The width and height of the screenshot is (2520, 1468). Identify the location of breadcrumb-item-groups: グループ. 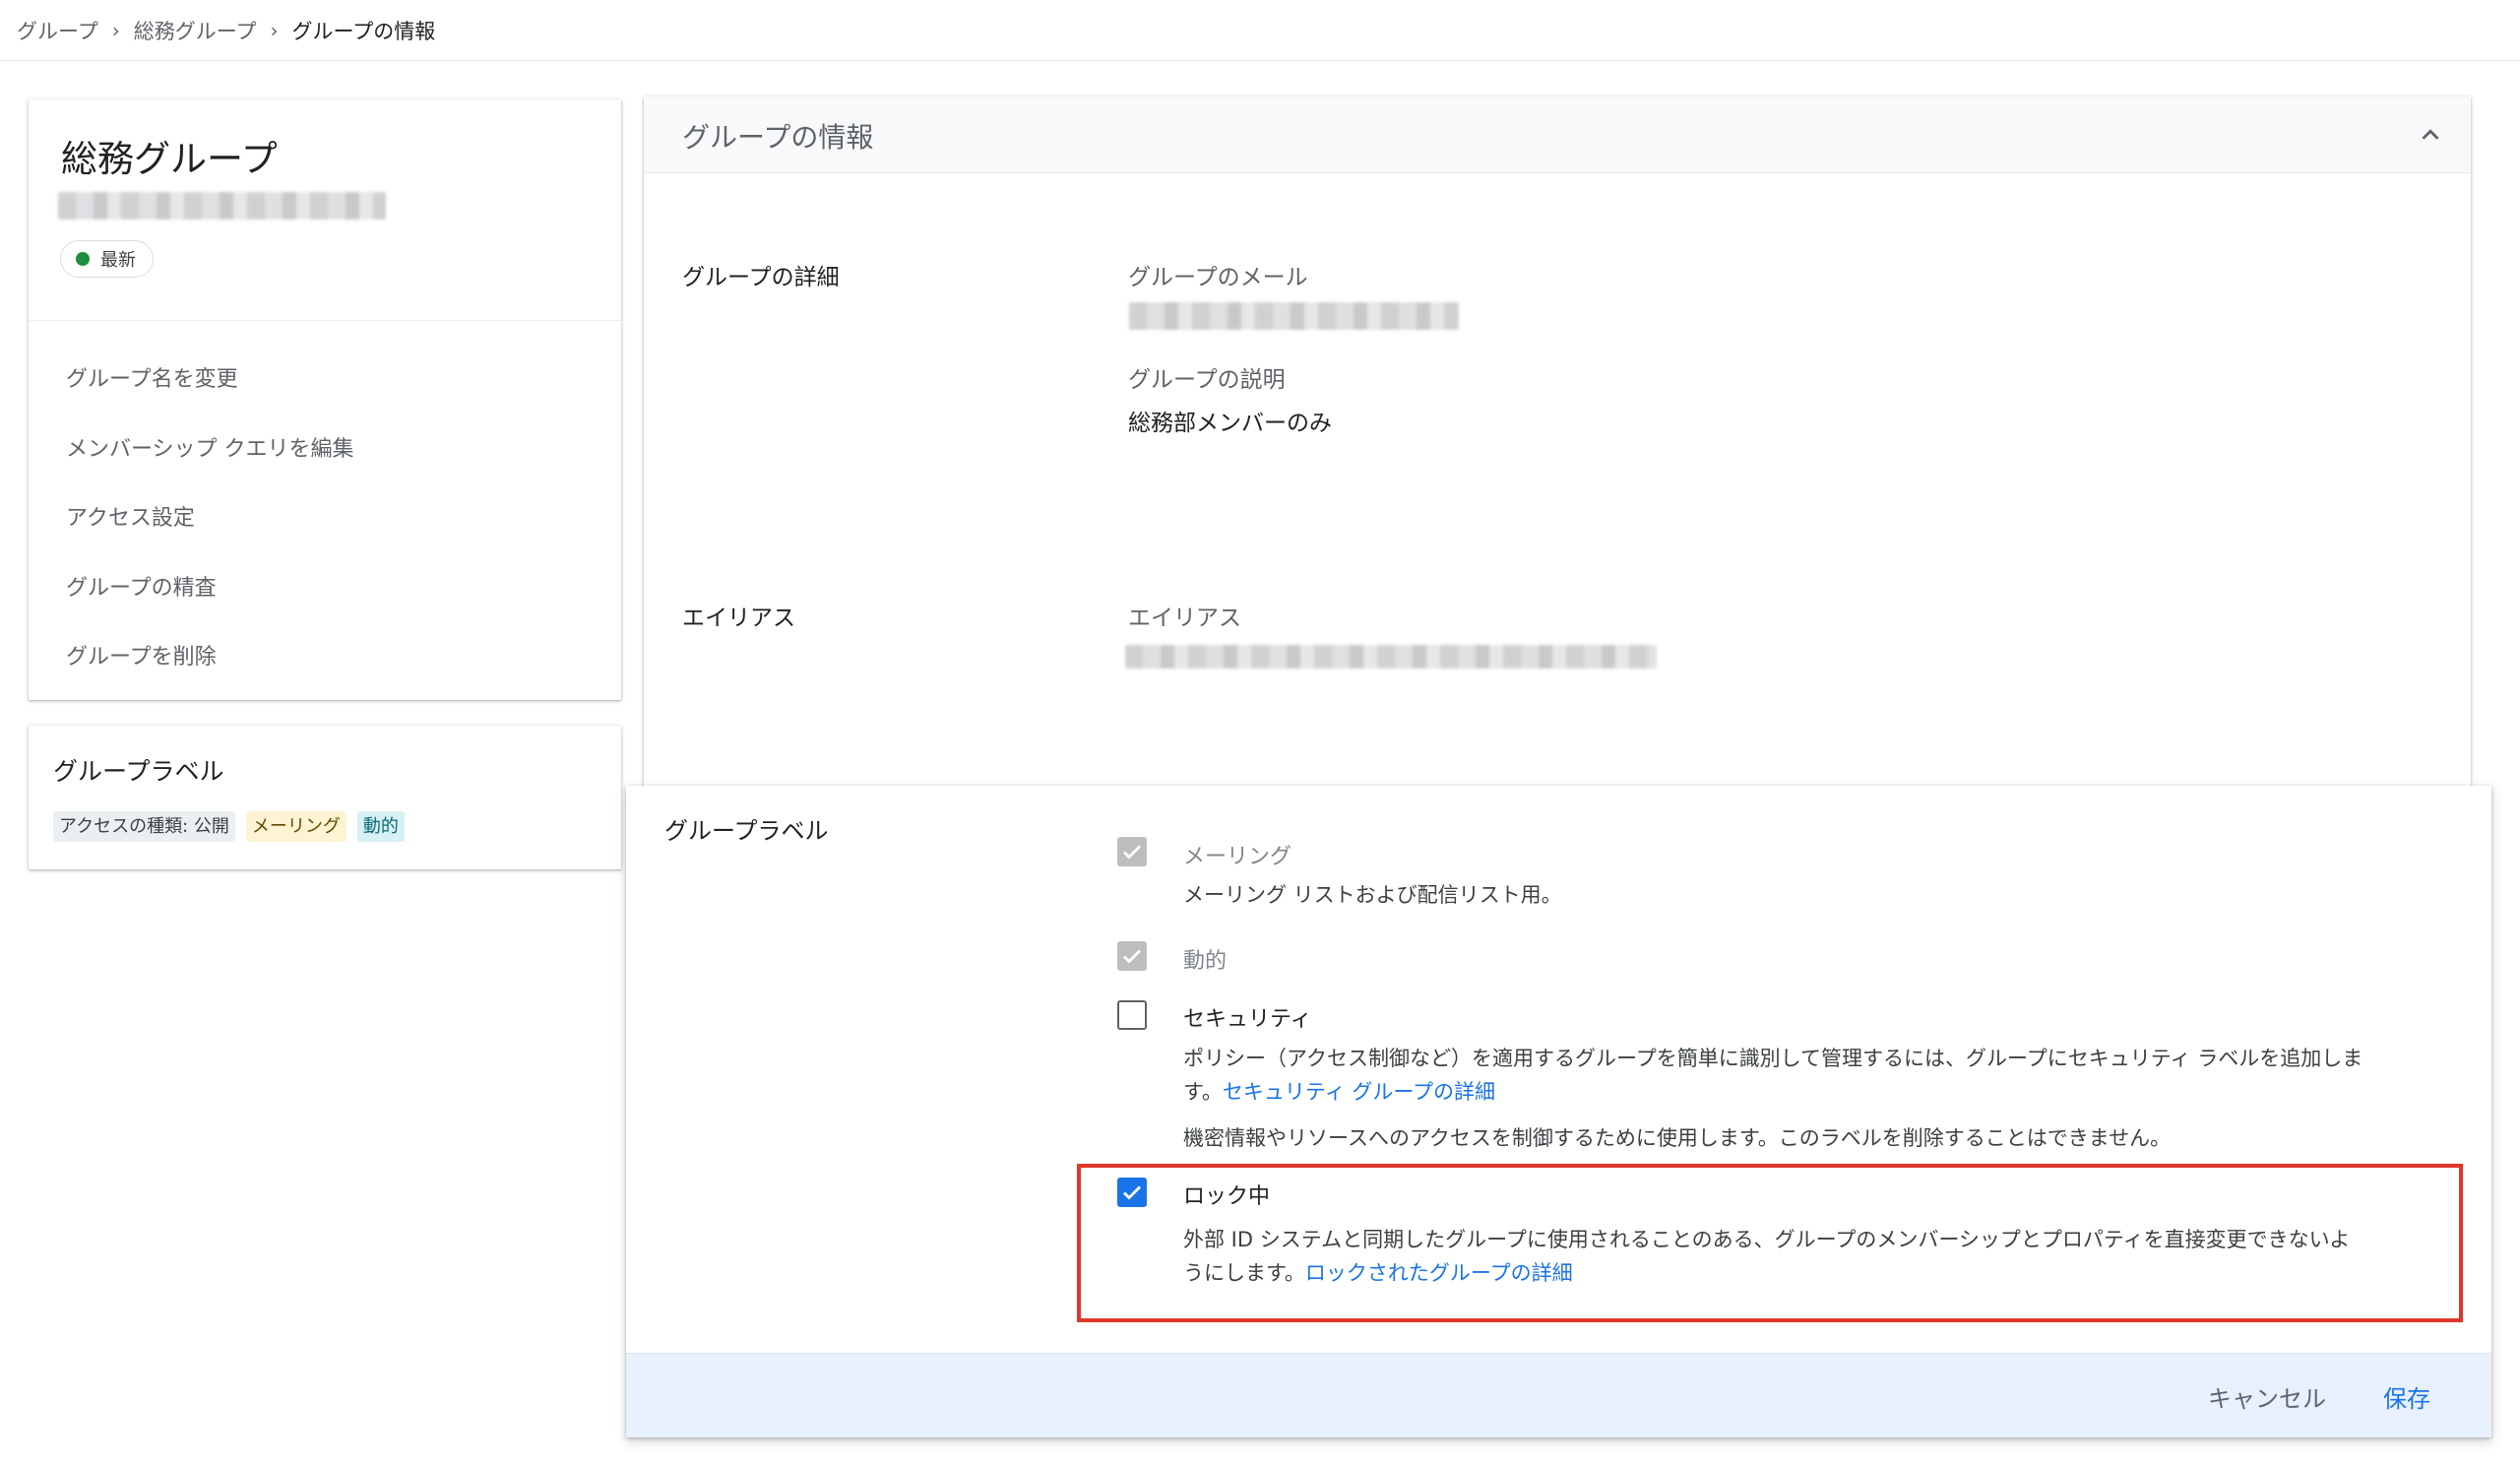
(57, 31).